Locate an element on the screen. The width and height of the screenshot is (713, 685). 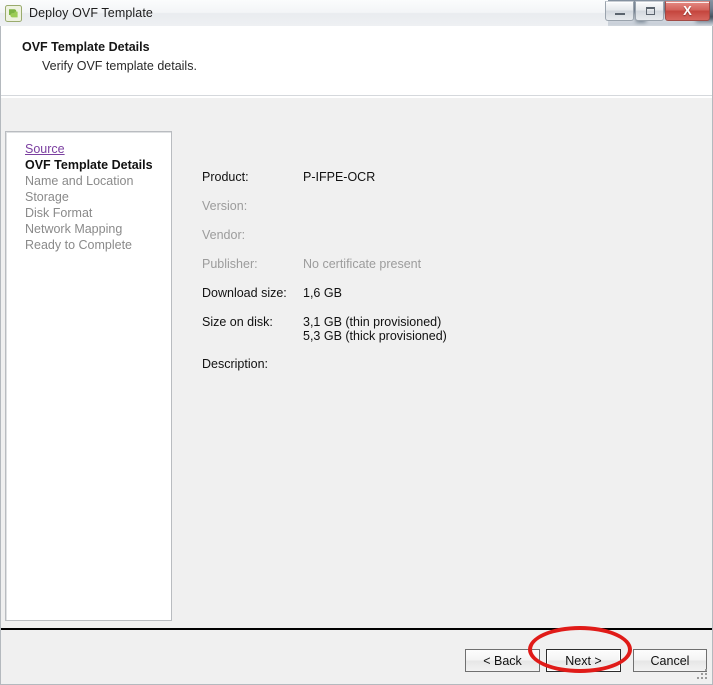
window-controls: X is located at coordinates (657, 12).